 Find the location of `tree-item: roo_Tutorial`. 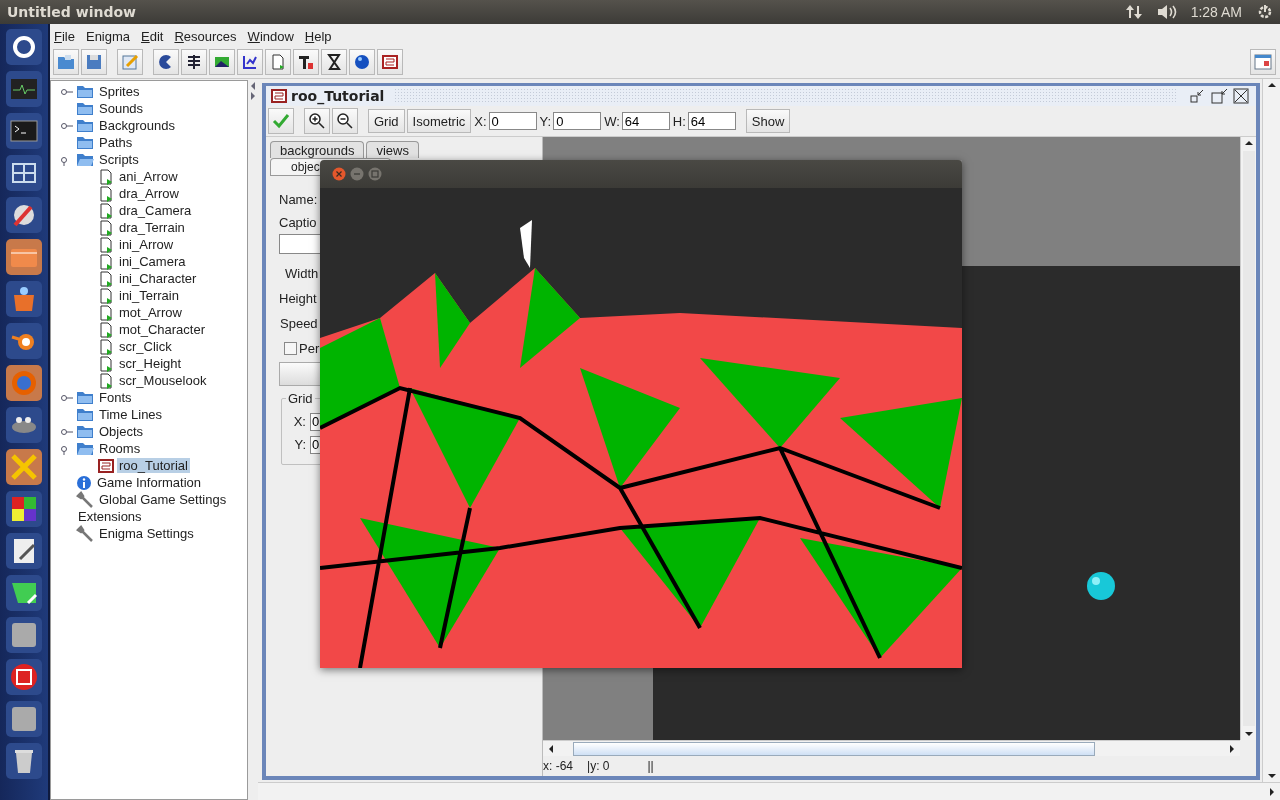

tree-item: roo_Tutorial is located at coordinates (153, 465).